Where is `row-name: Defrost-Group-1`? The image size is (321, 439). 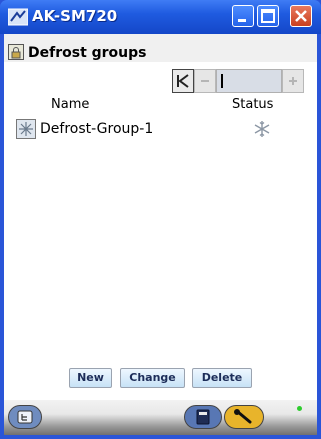 row-name: Defrost-Group-1 is located at coordinates (97, 129).